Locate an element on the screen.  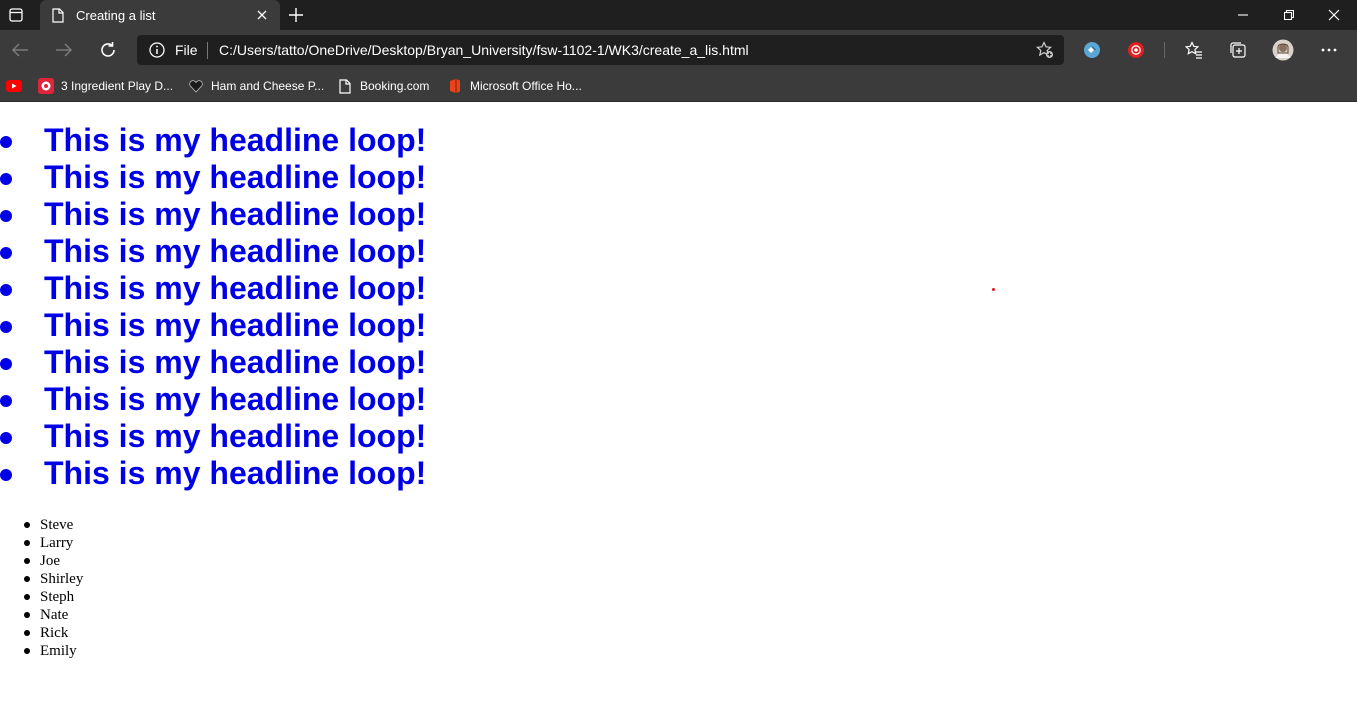
info-icon is located at coordinates (157, 50).